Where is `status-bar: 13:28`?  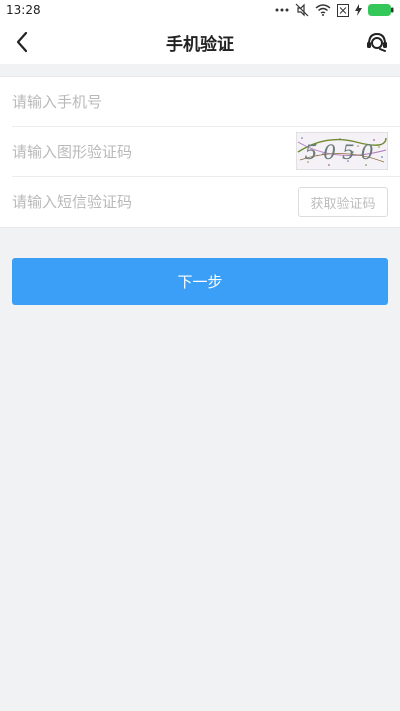 status-bar: 13:28 is located at coordinates (200, 10).